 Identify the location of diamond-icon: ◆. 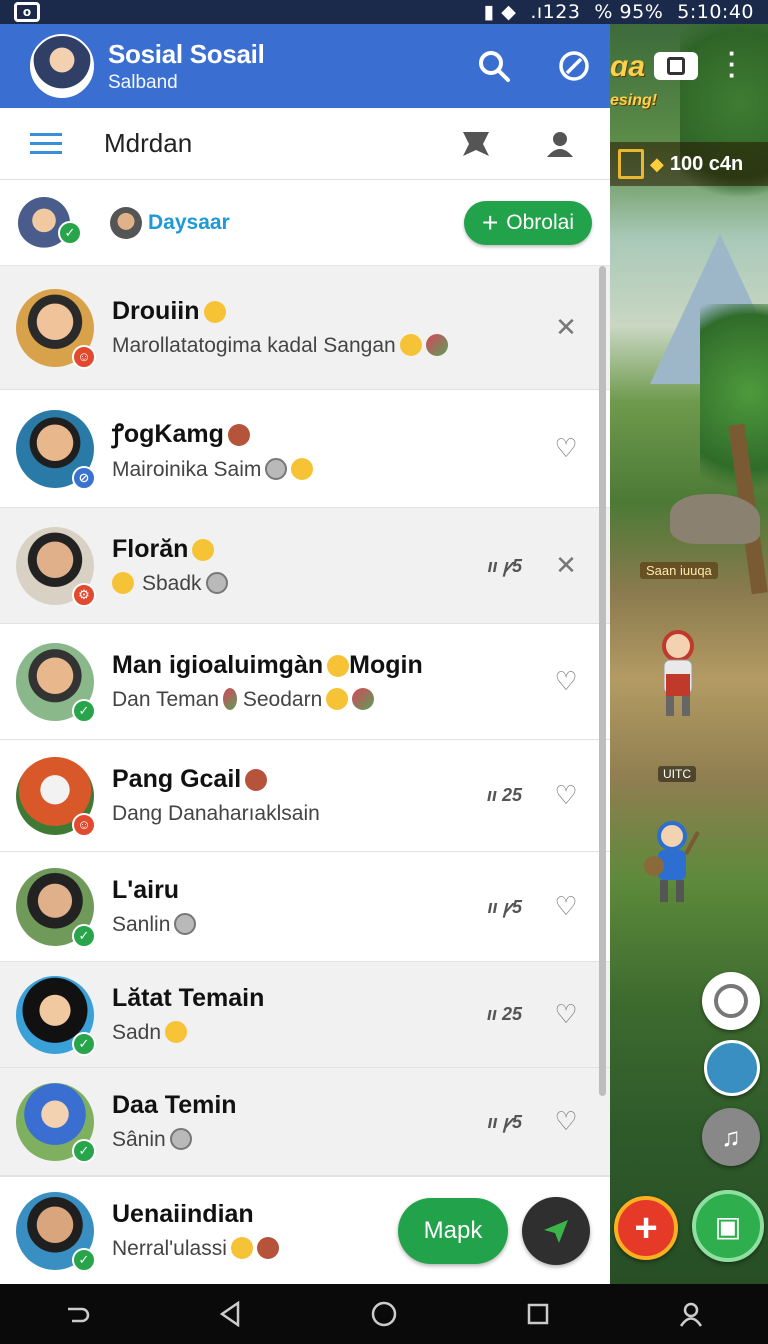
(657, 163).